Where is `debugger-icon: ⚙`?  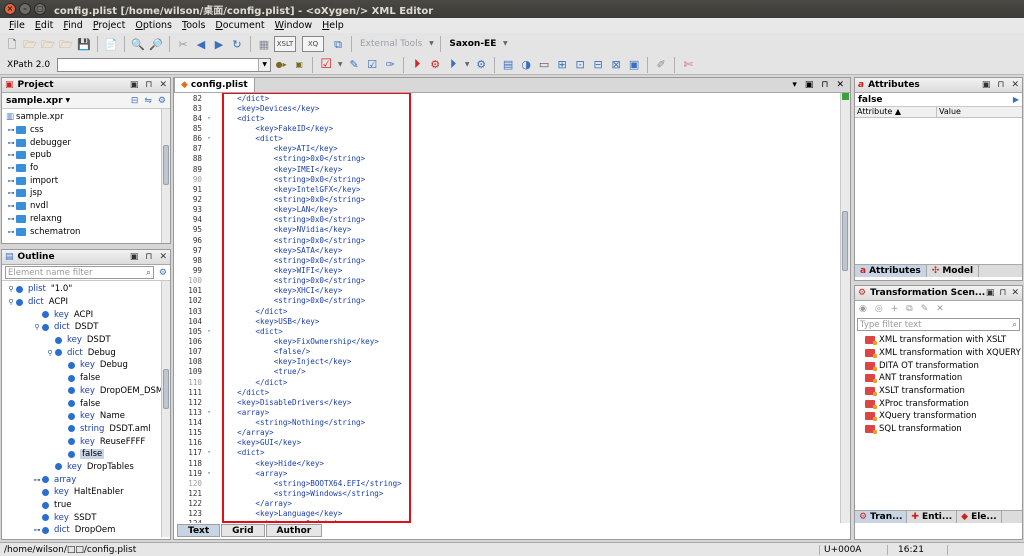 debugger-icon: ⚙ is located at coordinates (481, 65).